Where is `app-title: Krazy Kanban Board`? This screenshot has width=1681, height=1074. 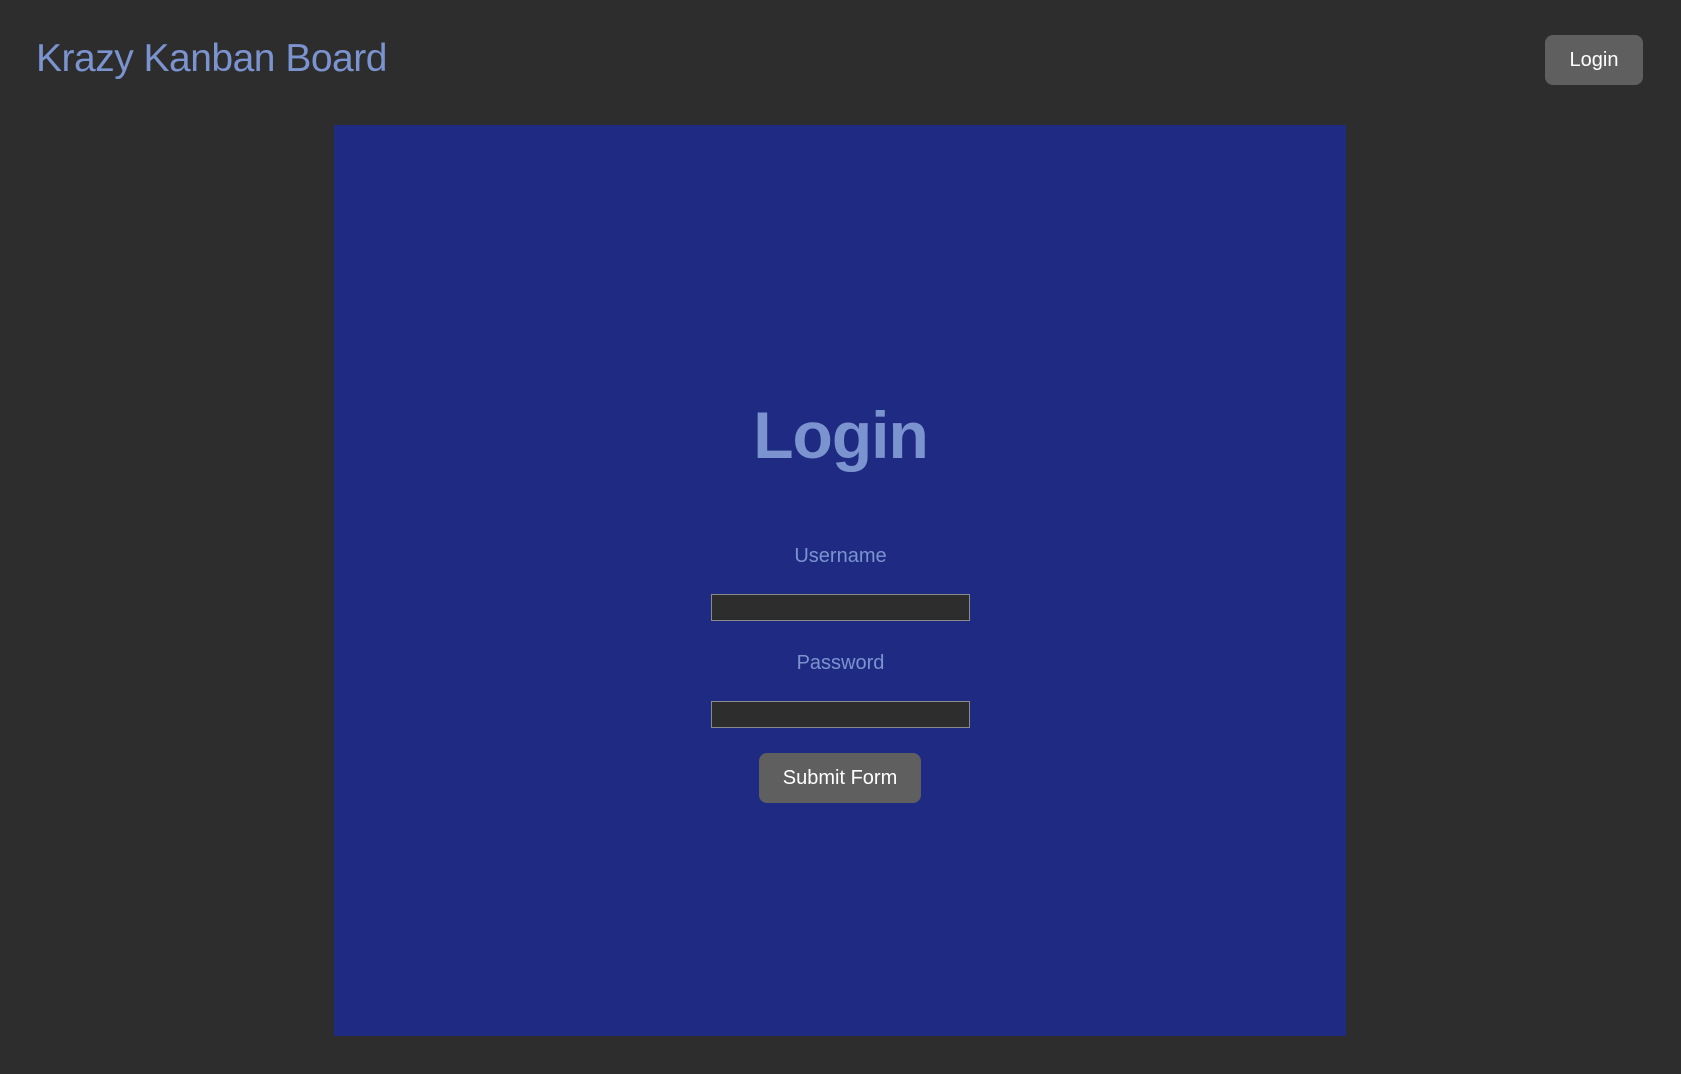
app-title: Krazy Kanban Board is located at coordinates (211, 58).